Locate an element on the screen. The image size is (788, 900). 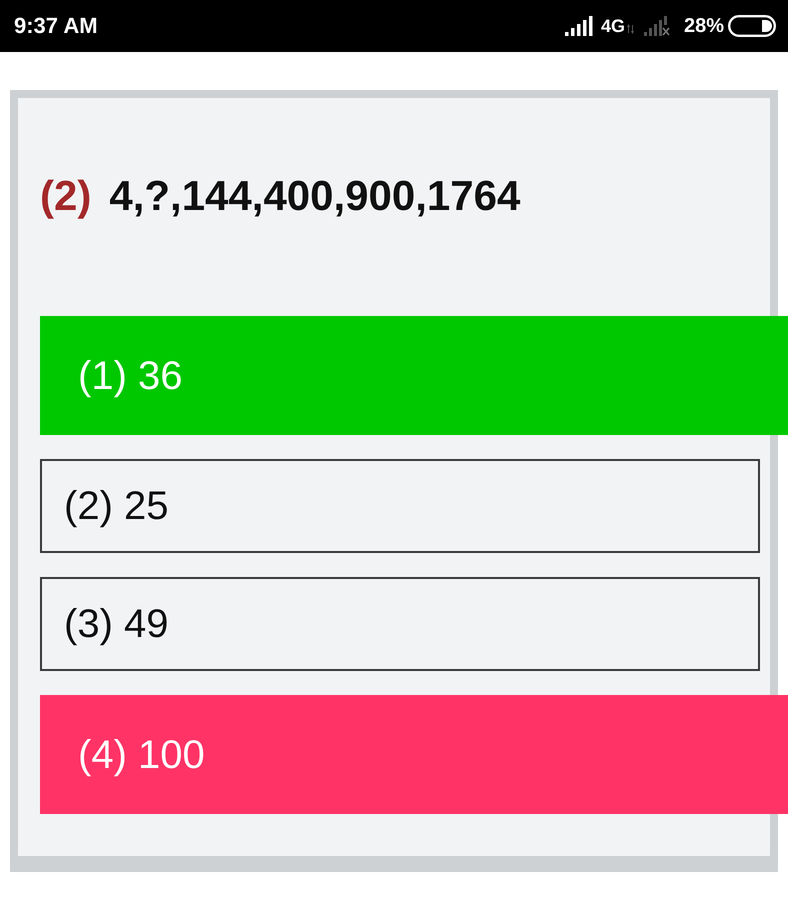
question-text: 4,?,144,400,900,1764 is located at coordinates (314, 196).